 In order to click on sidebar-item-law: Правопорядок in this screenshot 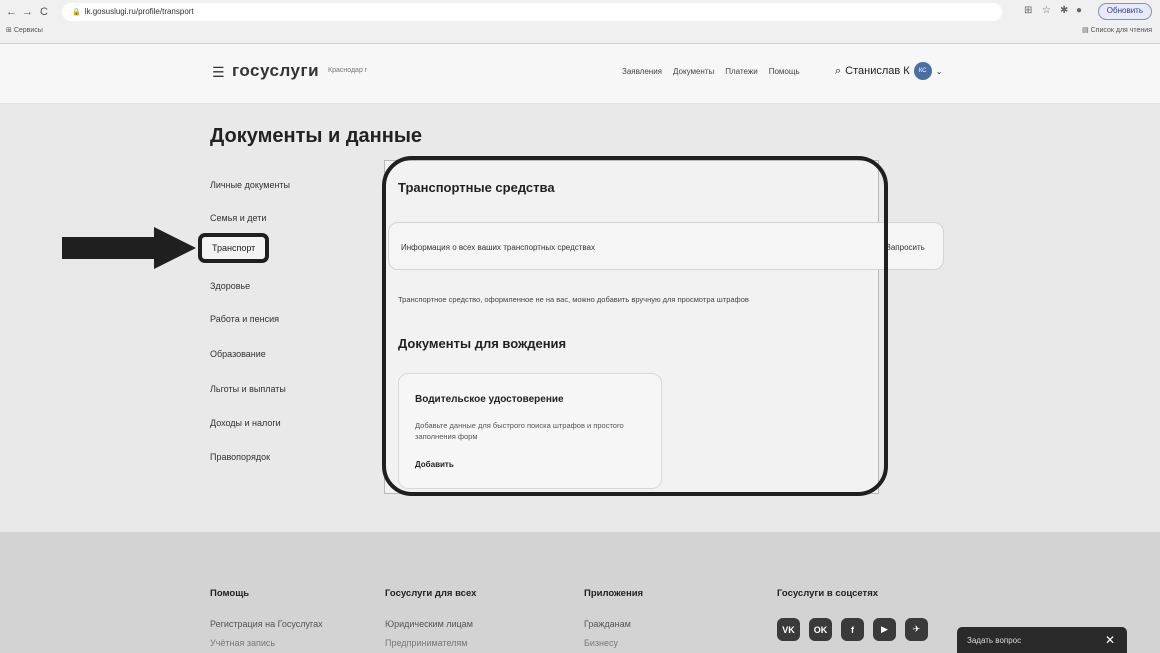, I will do `click(240, 457)`.